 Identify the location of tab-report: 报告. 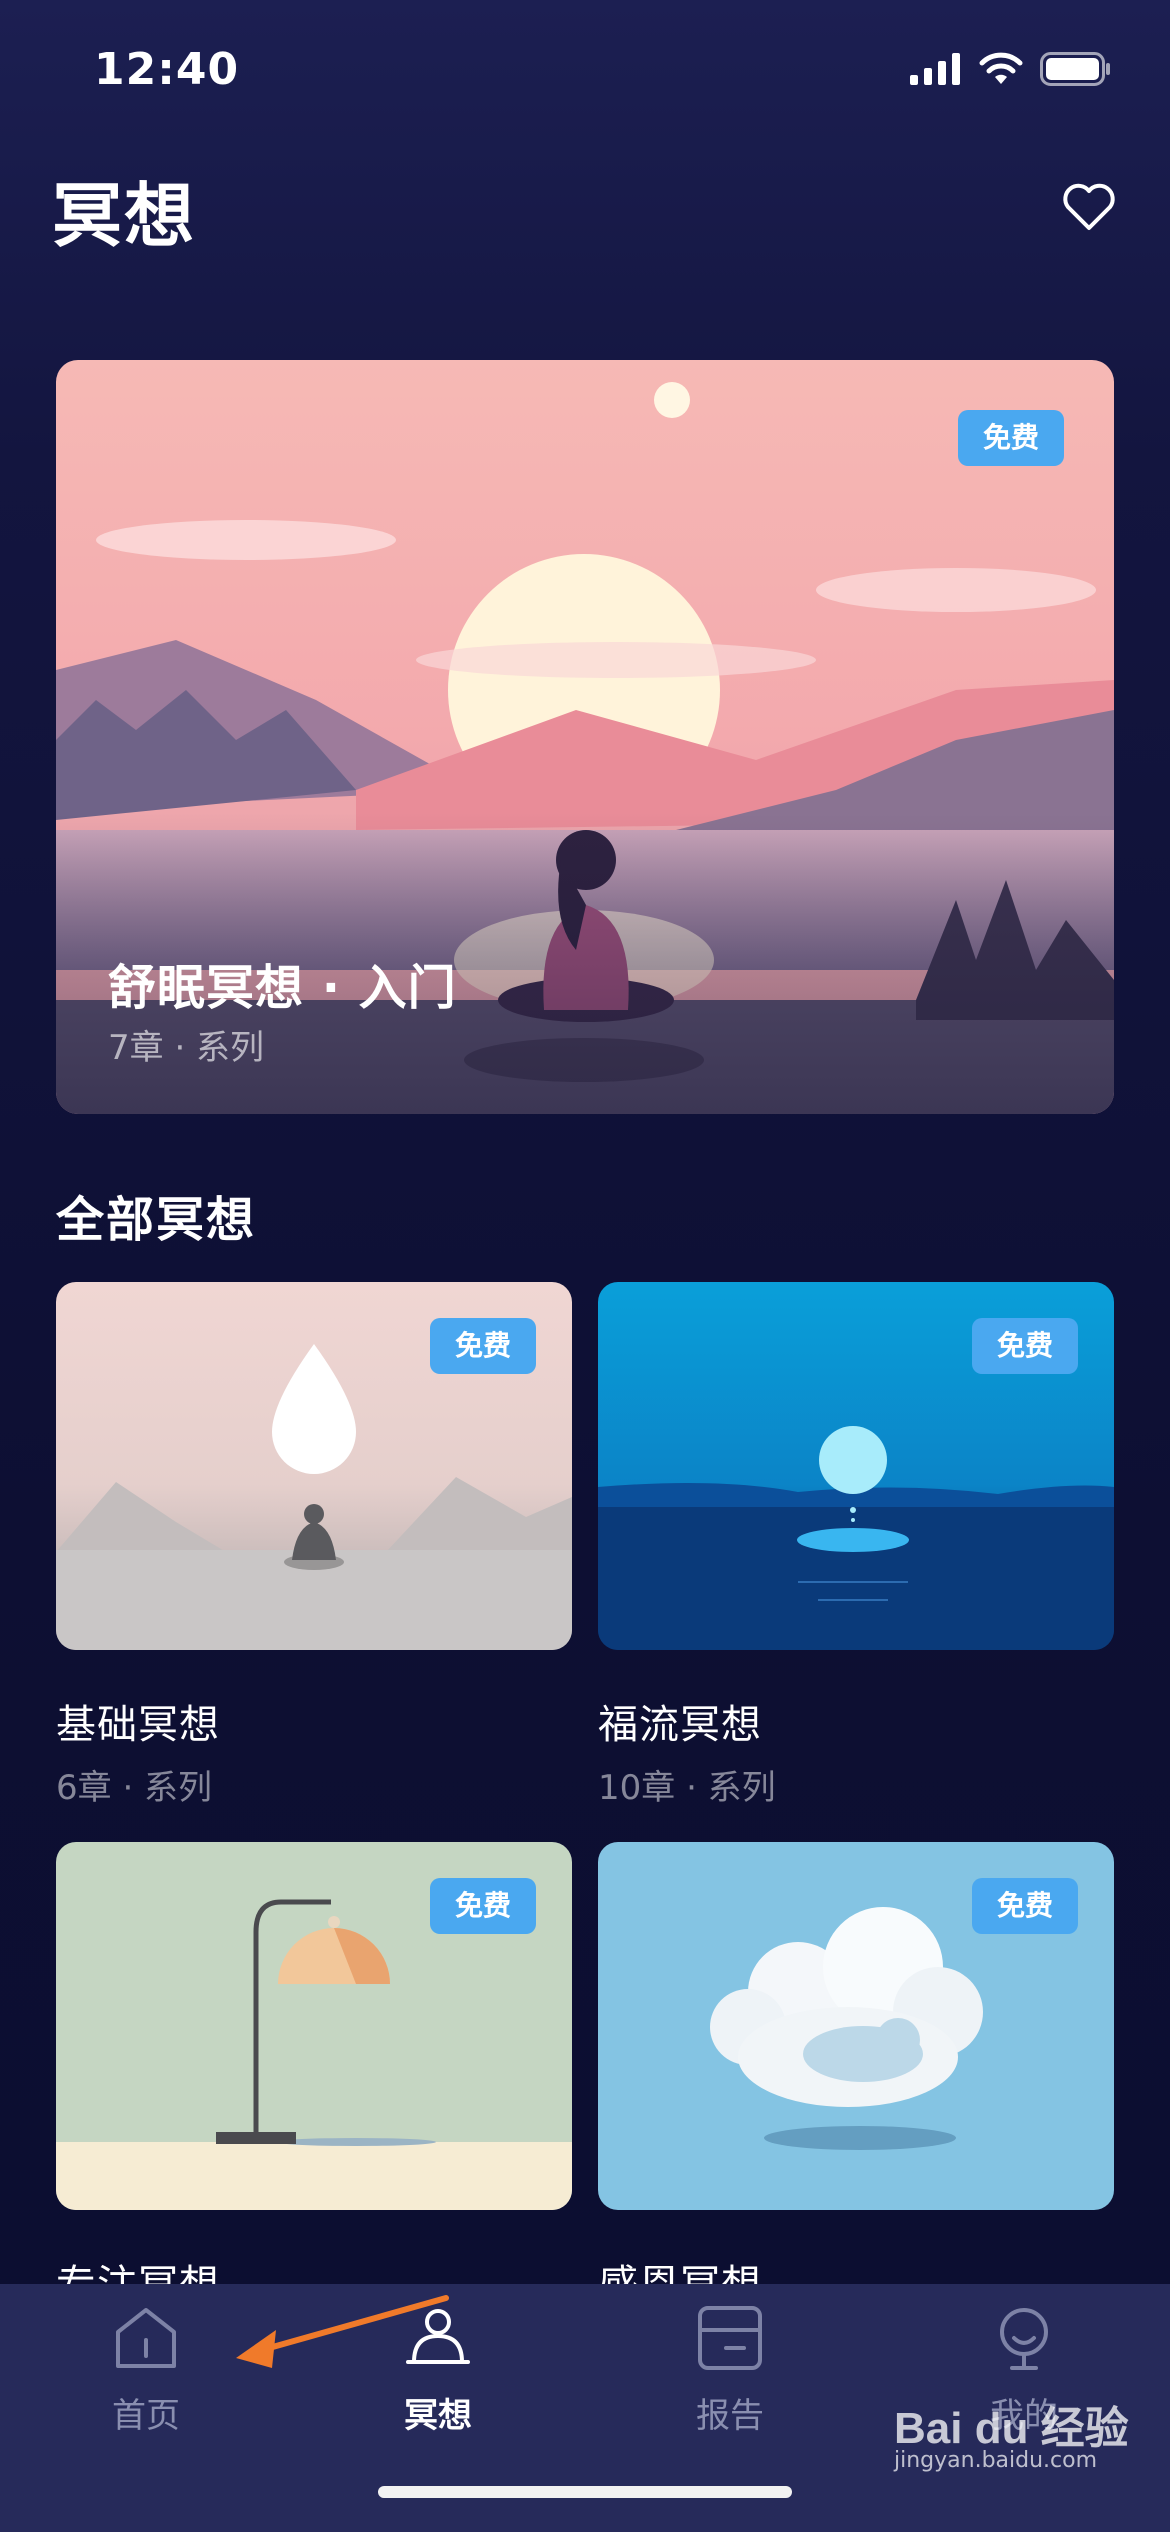
(730, 2364).